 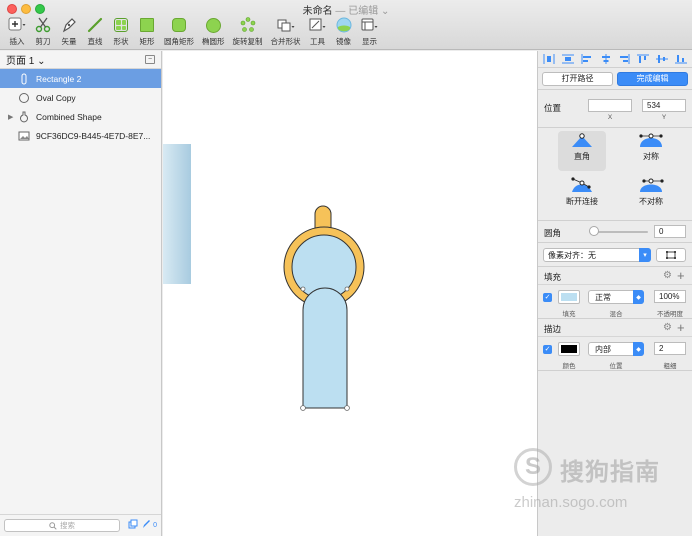 What do you see at coordinates (638, 297) in the screenshot?
I see `chevron-updown-icon: ◆` at bounding box center [638, 297].